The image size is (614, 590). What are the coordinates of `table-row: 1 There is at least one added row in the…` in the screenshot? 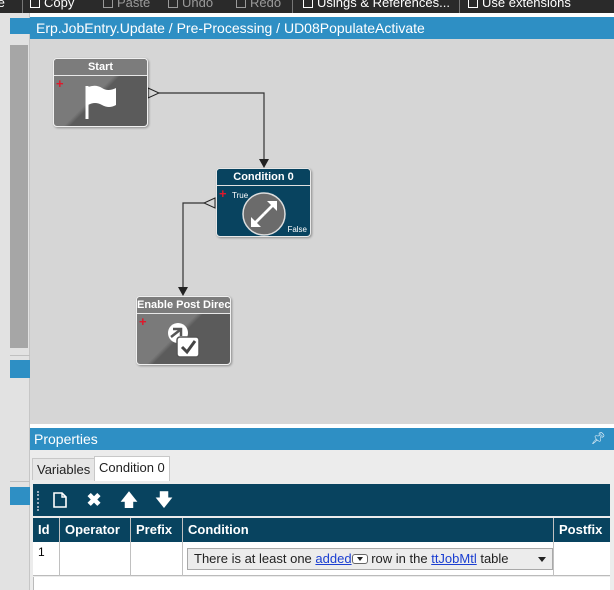 It's located at (321, 559).